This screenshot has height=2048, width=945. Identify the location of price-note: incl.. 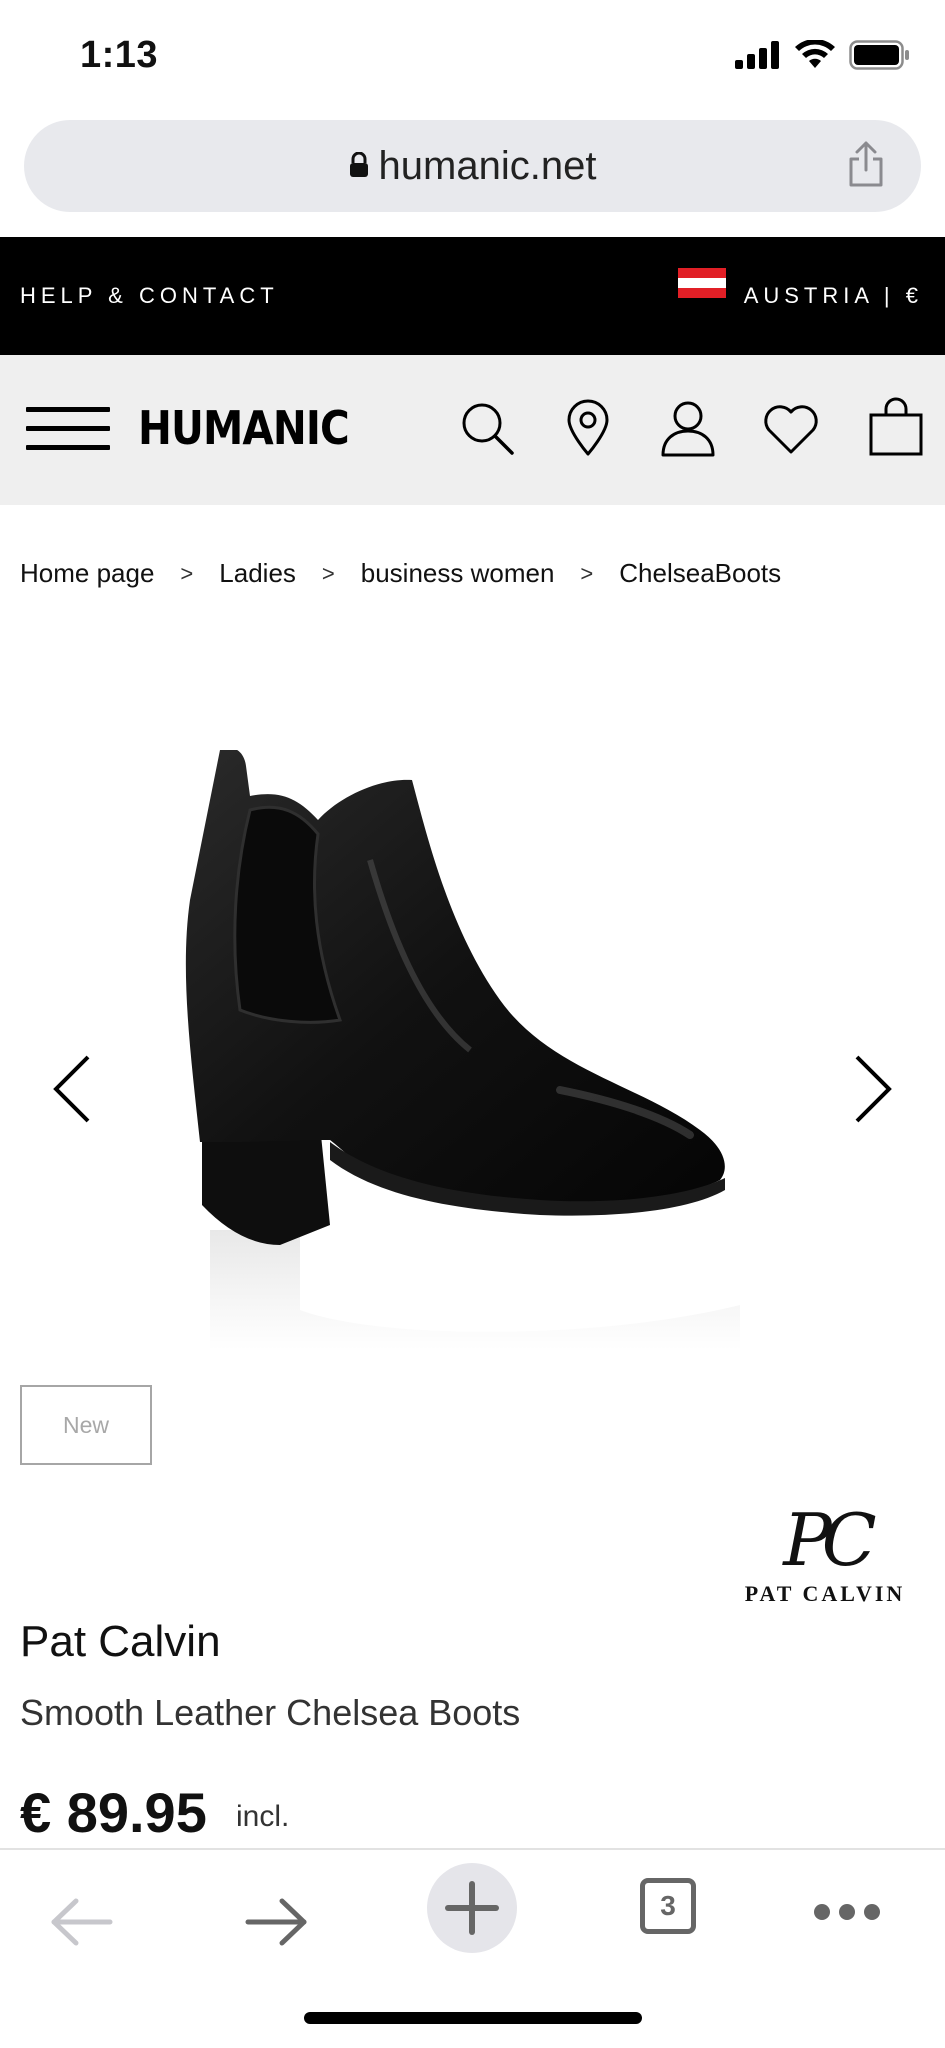
(263, 1816).